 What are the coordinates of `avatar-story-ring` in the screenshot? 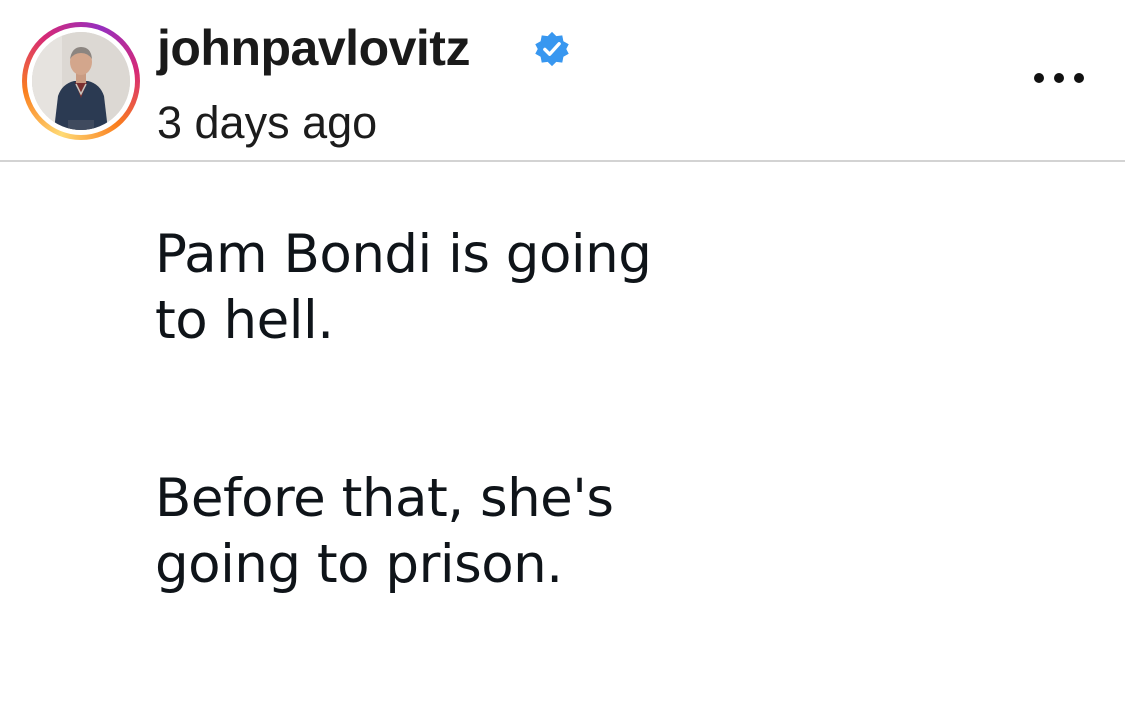 It's located at (81, 81).